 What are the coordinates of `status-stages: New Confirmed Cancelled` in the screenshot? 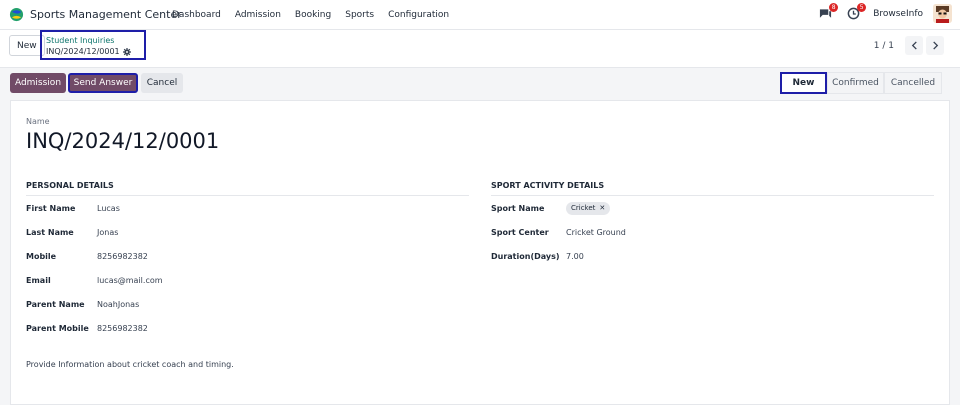 It's located at (861, 83).